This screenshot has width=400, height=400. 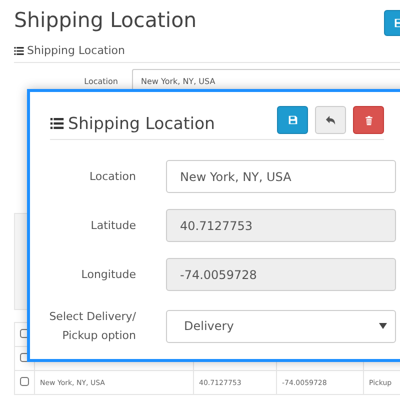 What do you see at coordinates (105, 20) in the screenshot?
I see `page-title: Shipping Location` at bounding box center [105, 20].